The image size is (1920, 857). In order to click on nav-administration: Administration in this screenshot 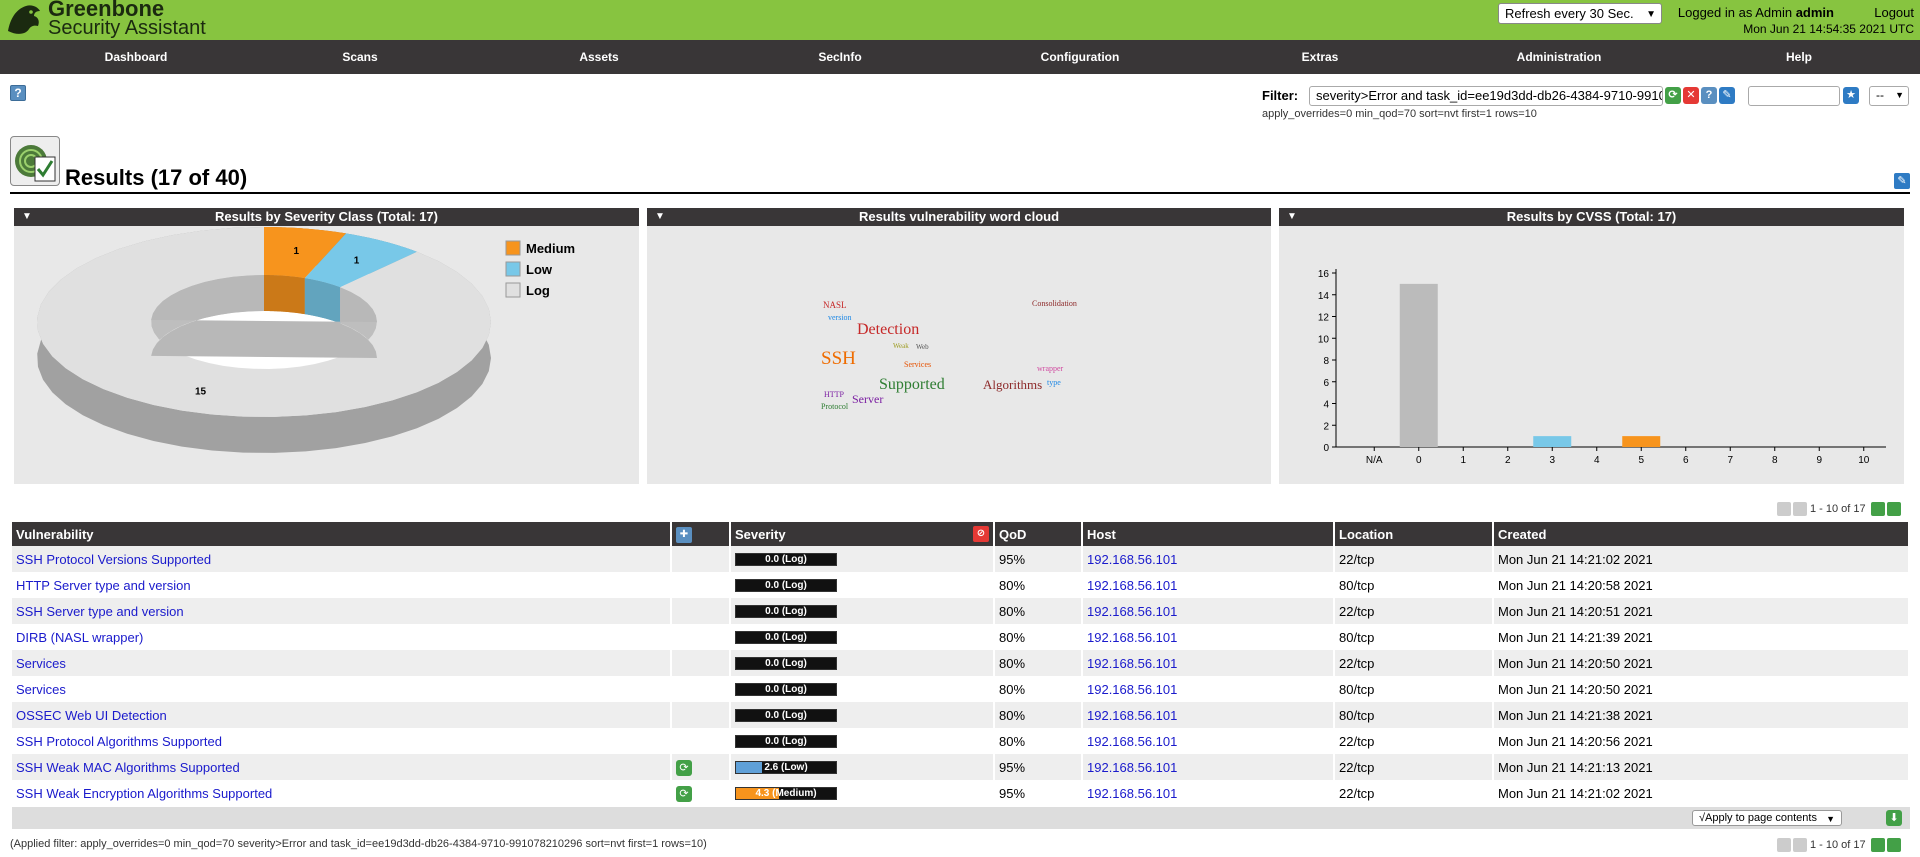, I will do `click(1559, 57)`.